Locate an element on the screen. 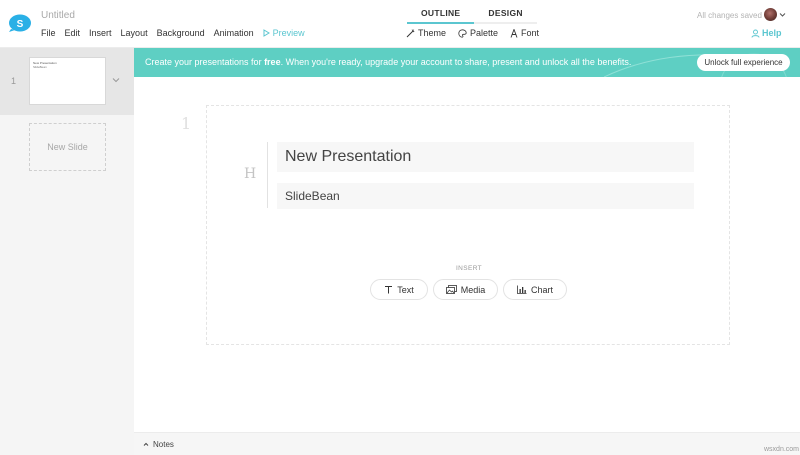  banner-text-before: Create your presentations for is located at coordinates (205, 62).